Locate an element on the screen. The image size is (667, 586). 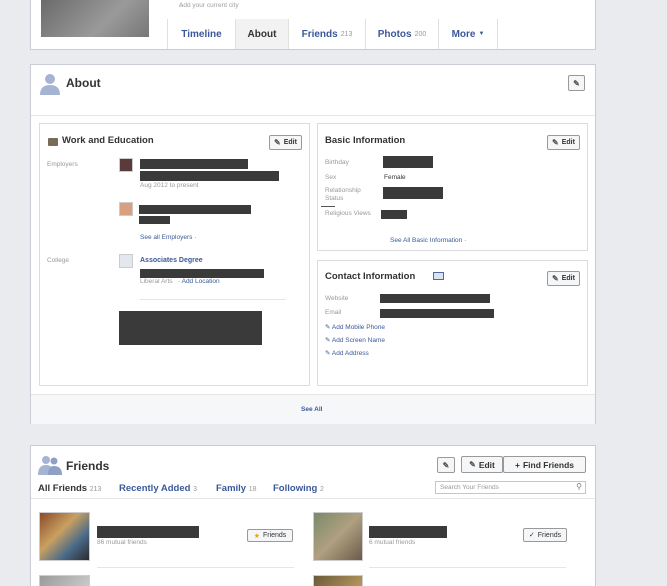
add-screen-name-link: ✎ Add Screen Name is located at coordinates (355, 340).